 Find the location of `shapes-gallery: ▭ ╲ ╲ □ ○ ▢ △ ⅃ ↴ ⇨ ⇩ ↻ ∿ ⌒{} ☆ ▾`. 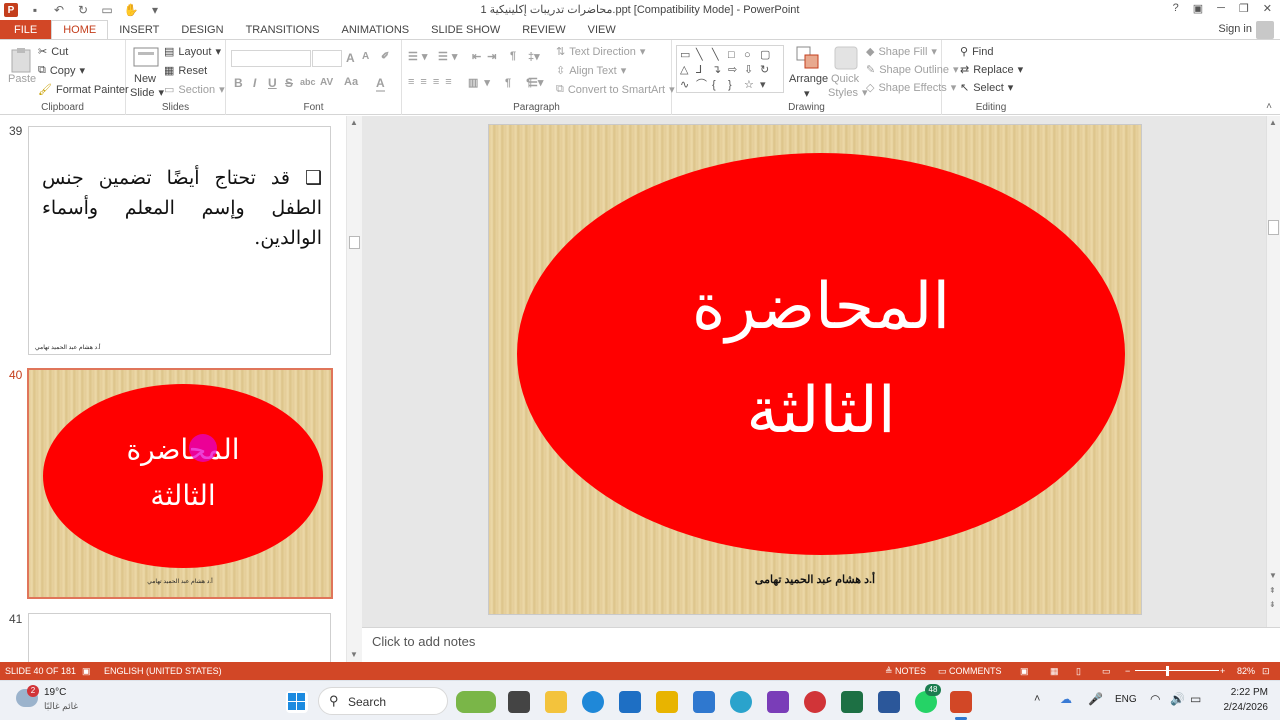

shapes-gallery: ▭ ╲ ╲ □ ○ ▢ △ ⅃ ↴ ⇨ ⇩ ↻ ∿ ⌒{} ☆ ▾ is located at coordinates (730, 69).